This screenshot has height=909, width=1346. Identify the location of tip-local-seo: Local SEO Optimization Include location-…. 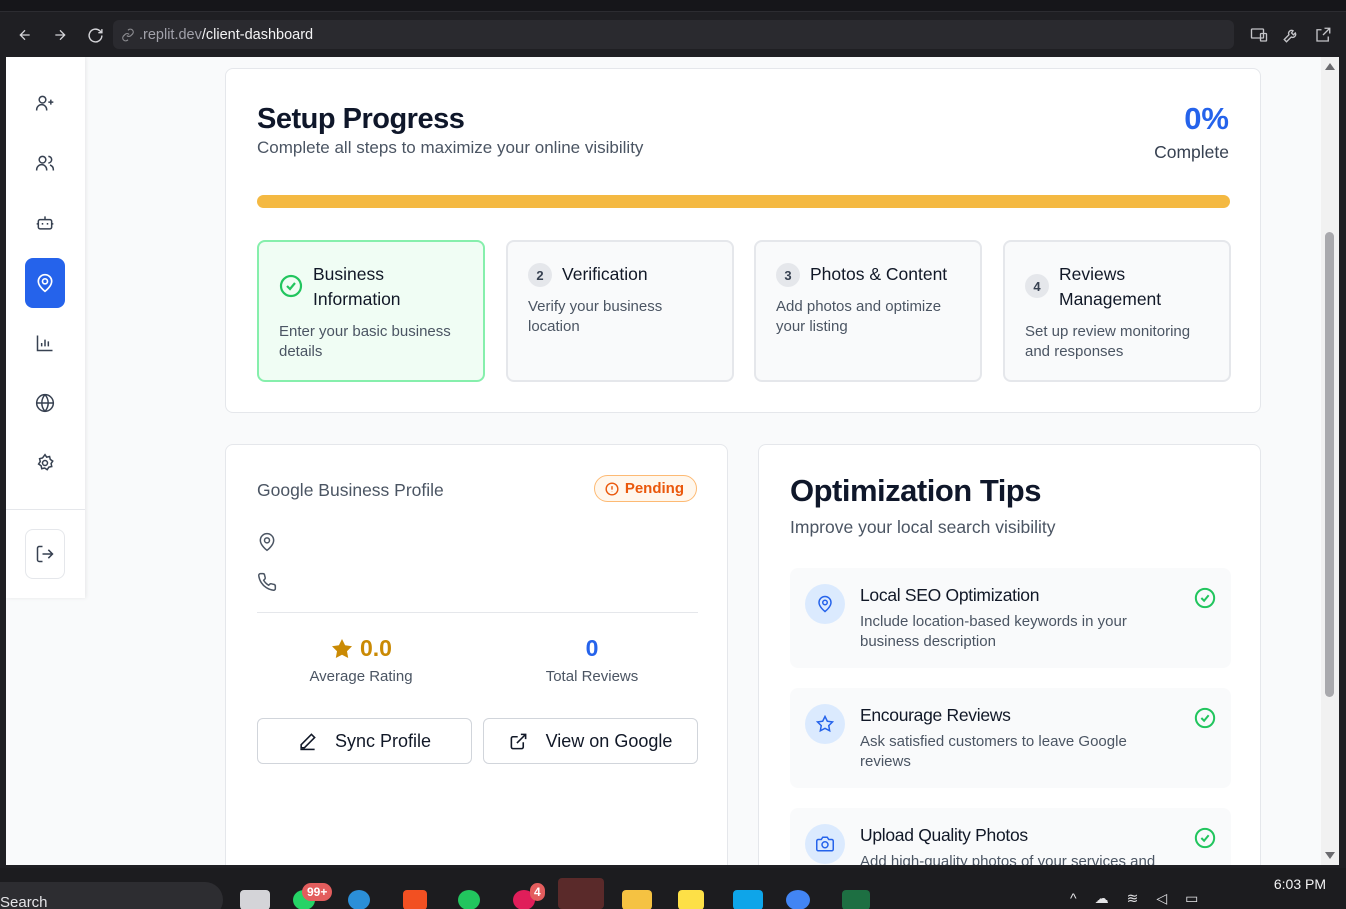
(1010, 618).